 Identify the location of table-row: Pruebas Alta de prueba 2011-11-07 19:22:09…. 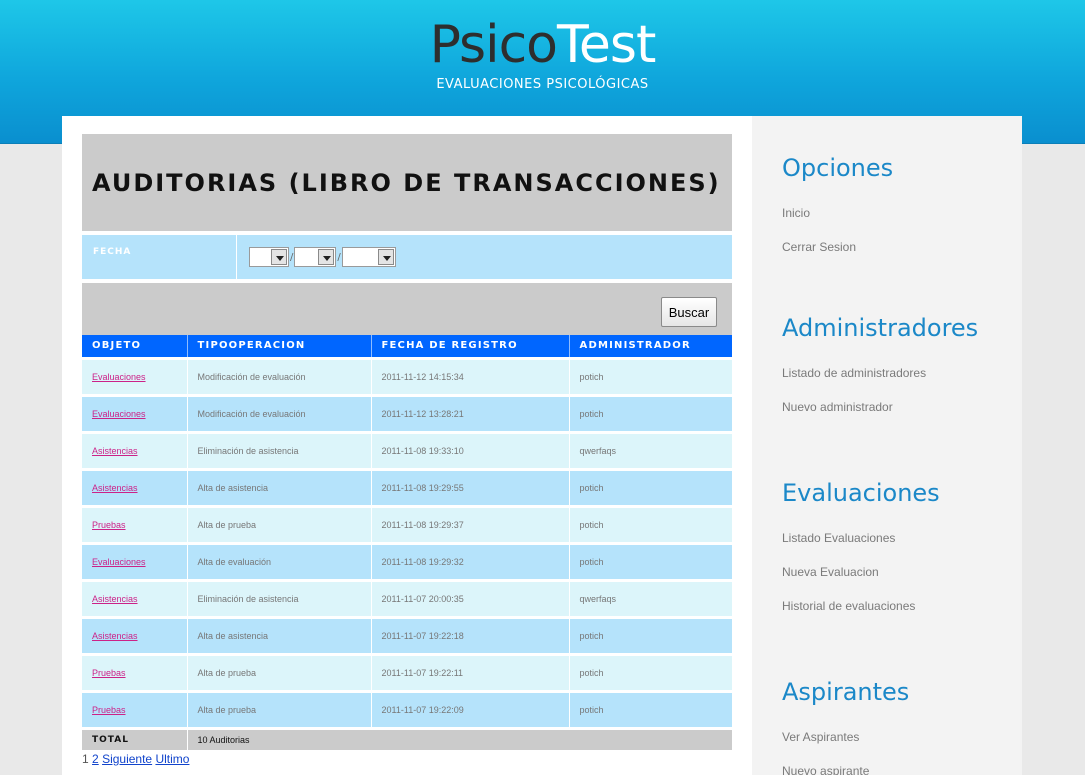
(407, 708).